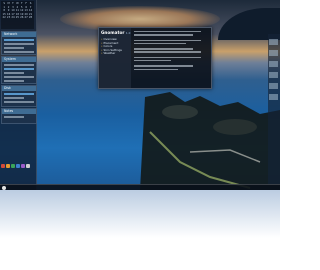 This screenshot has width=320, height=270. I want to click on network-widget-title: Network, so click(19, 34).